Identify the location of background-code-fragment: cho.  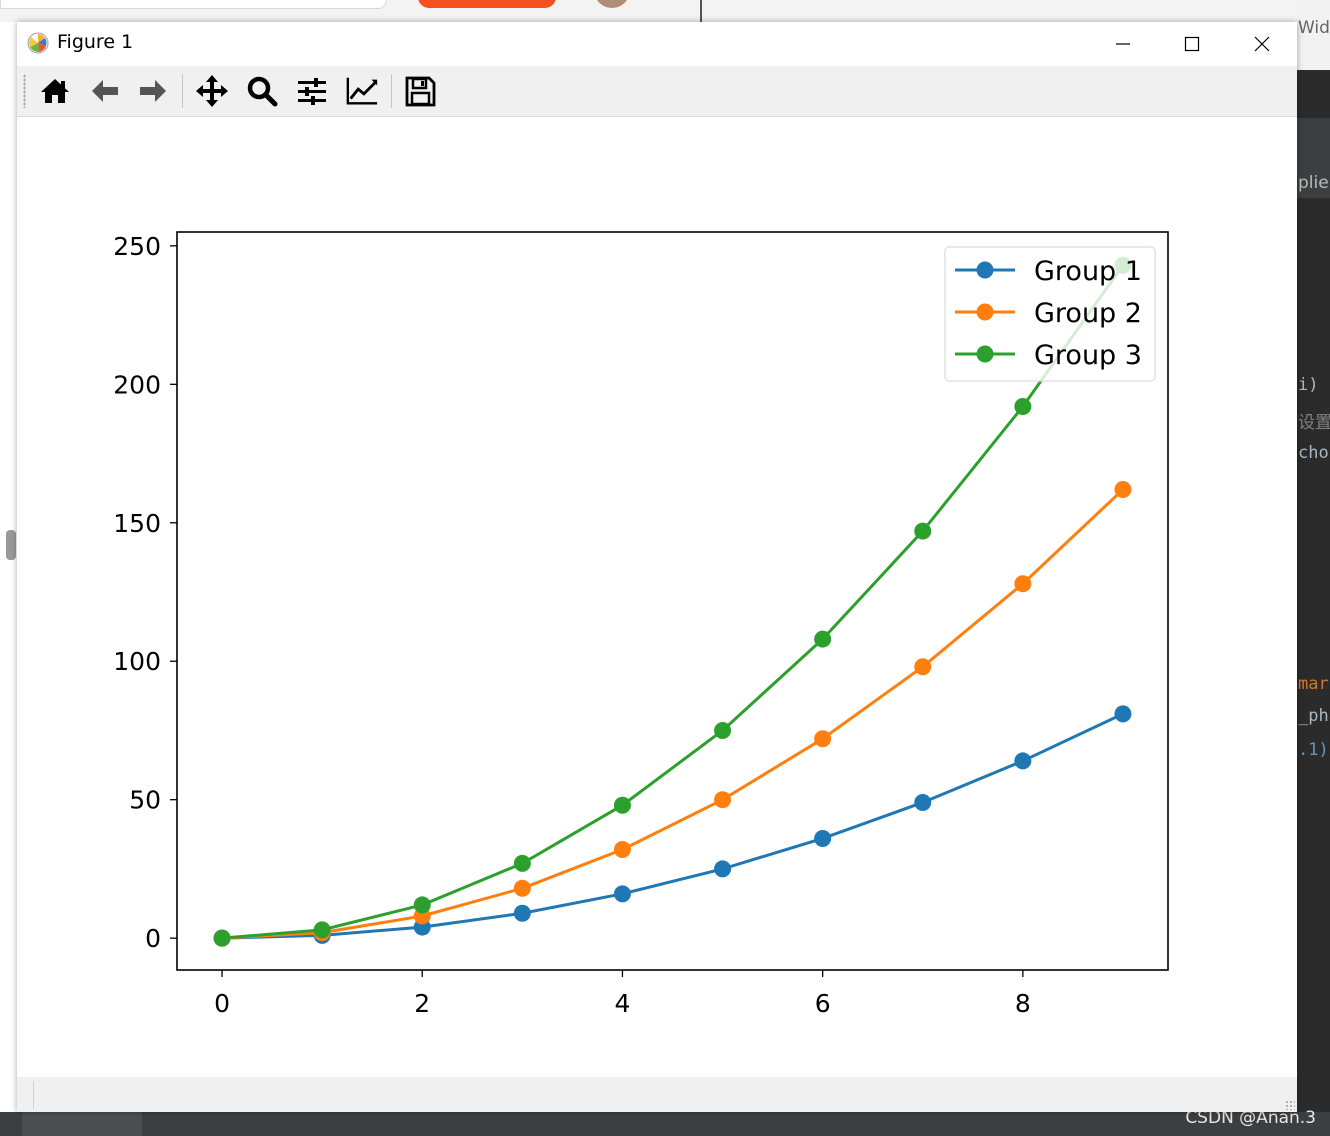
(1313, 453).